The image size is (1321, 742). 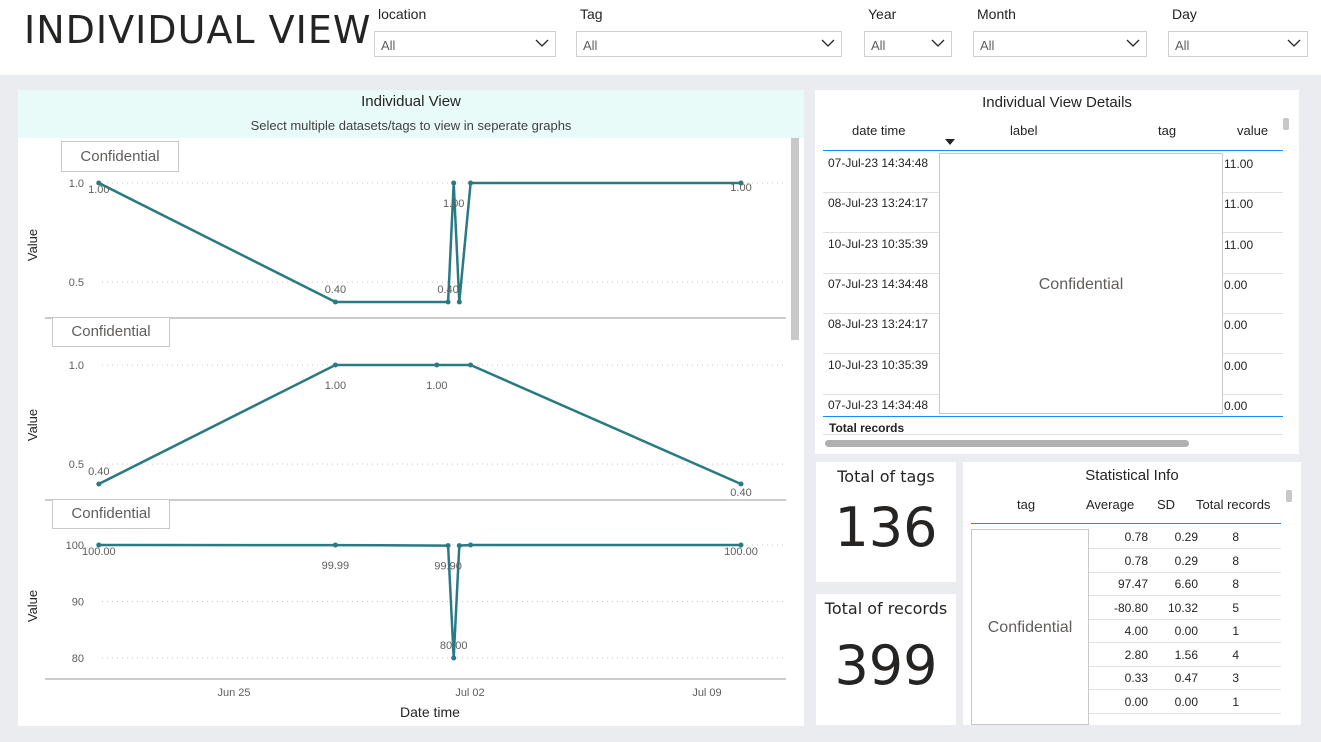 What do you see at coordinates (987, 45) in the screenshot?
I see `filter-month-value: All` at bounding box center [987, 45].